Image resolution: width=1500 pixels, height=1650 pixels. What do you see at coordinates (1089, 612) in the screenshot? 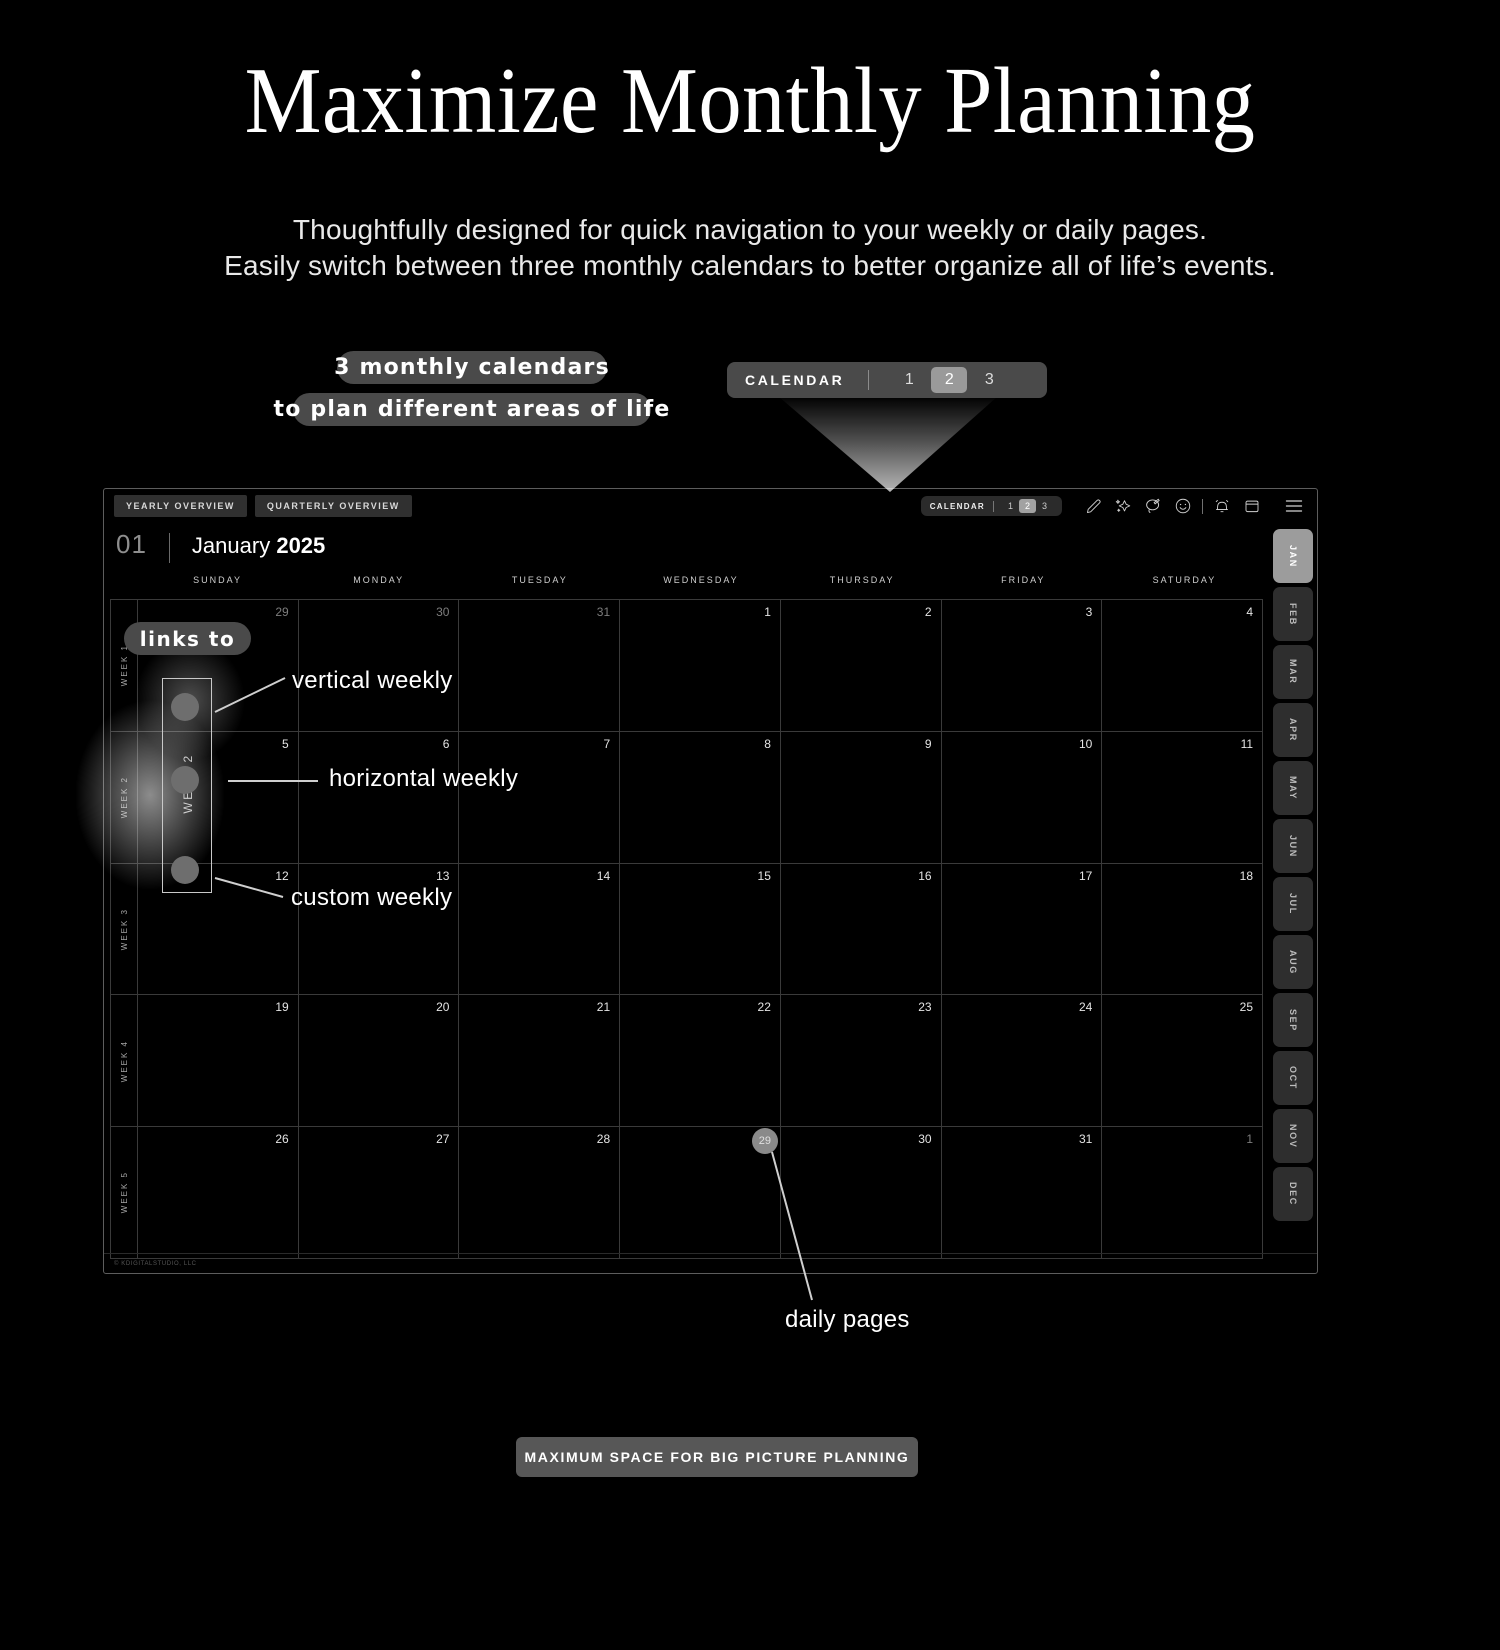
I see `day-number: 3` at bounding box center [1089, 612].